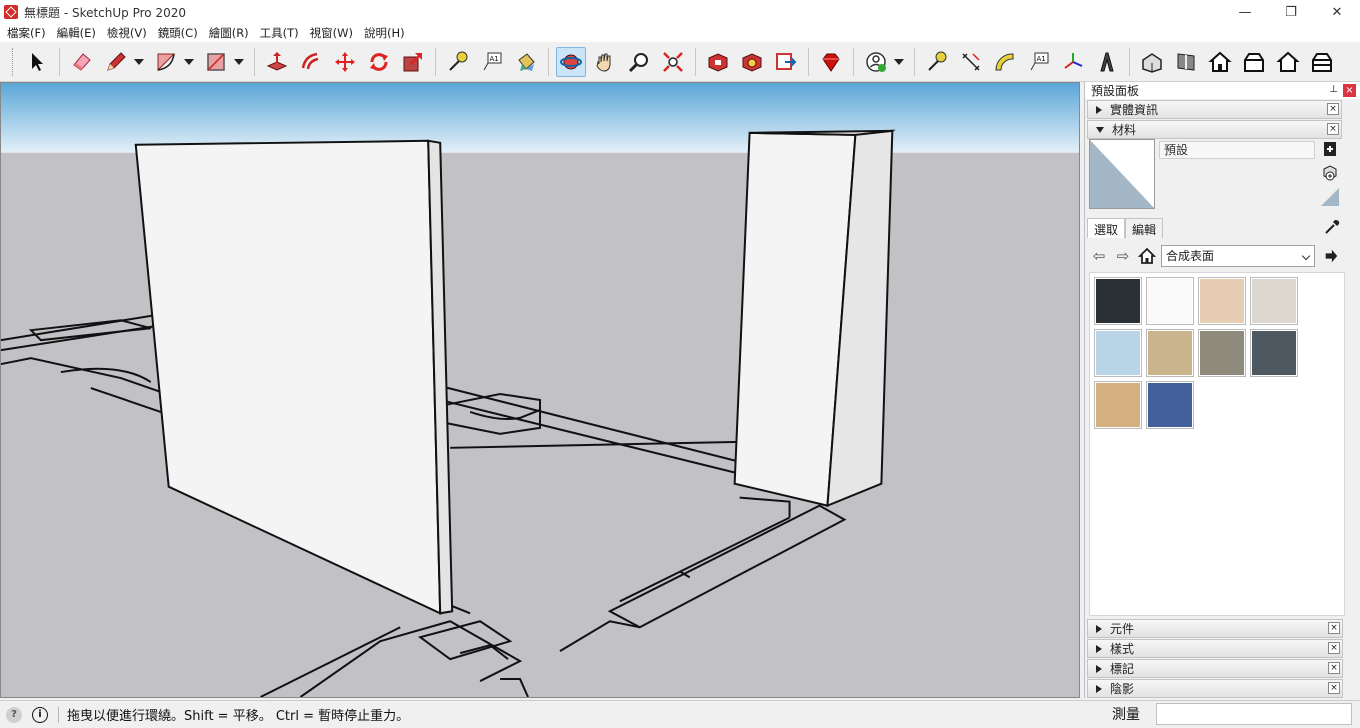  I want to click on eraser-tool-button, so click(82, 62).